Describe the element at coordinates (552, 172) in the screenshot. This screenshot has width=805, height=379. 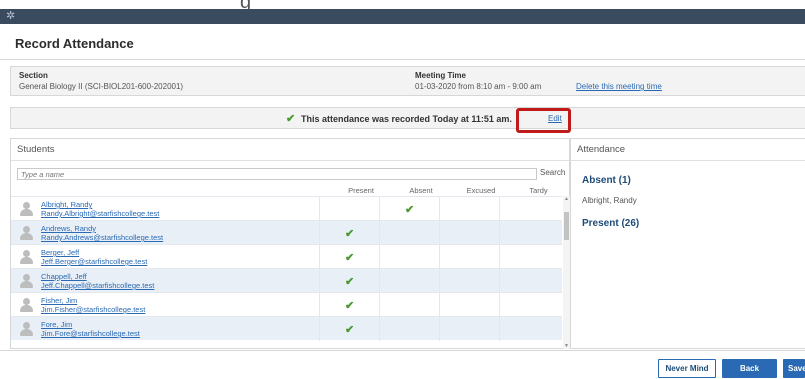
I see `search-button: Search` at that location.